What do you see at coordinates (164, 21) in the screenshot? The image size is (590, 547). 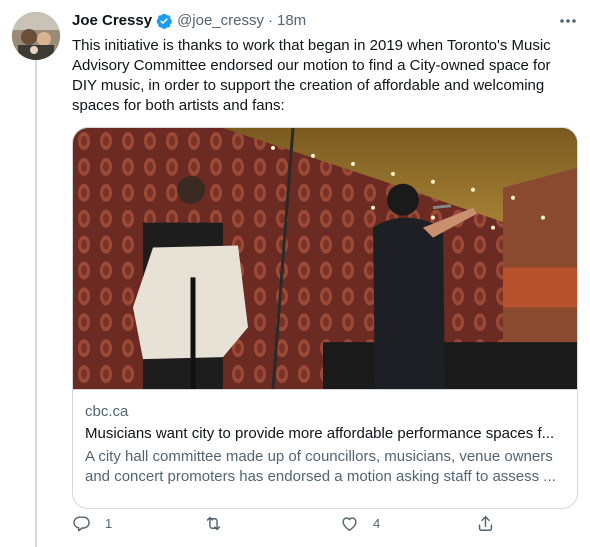 I see `verified-badge-icon` at bounding box center [164, 21].